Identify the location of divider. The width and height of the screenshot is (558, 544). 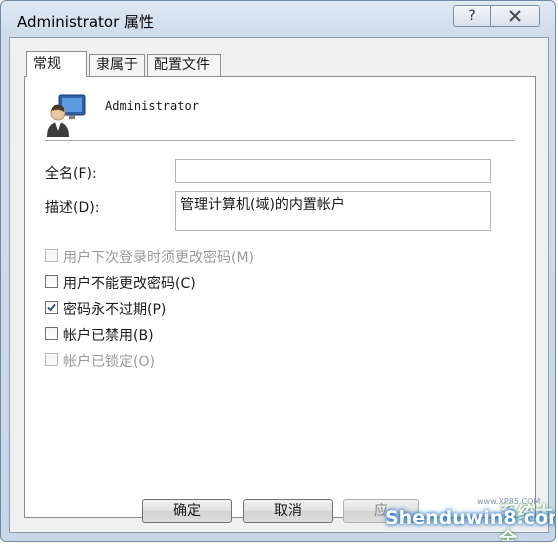
(280, 141).